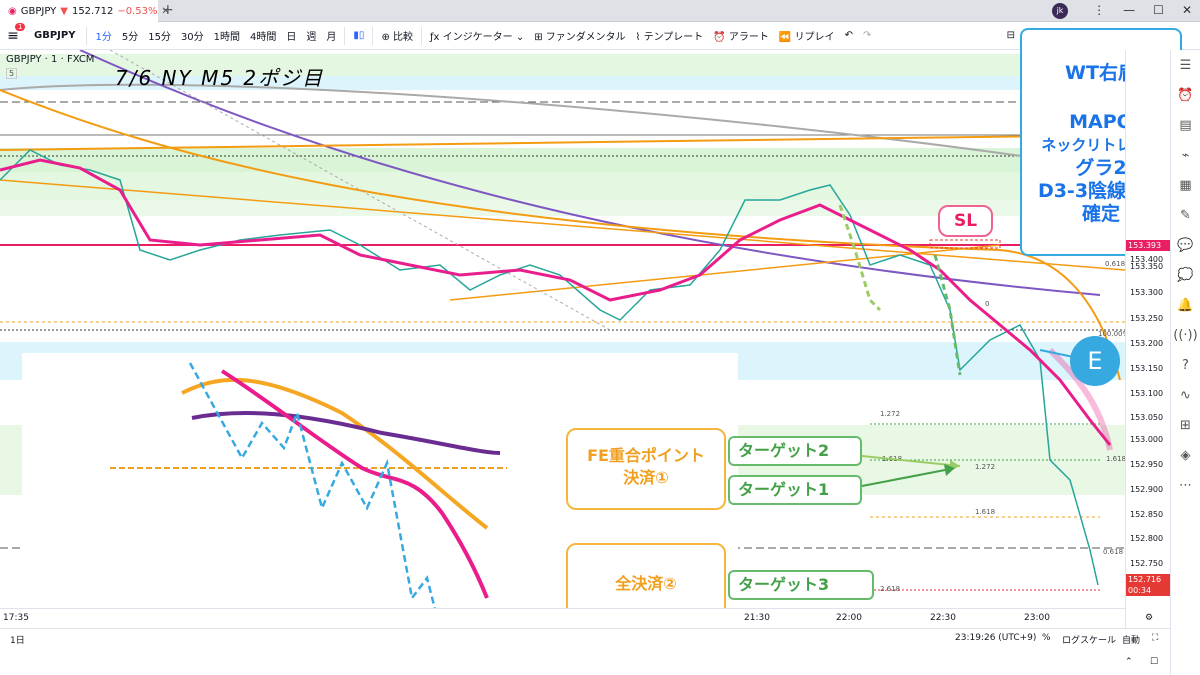  Describe the element at coordinates (965, 221) in the screenshot. I see `stop-loss-label: SL` at that location.